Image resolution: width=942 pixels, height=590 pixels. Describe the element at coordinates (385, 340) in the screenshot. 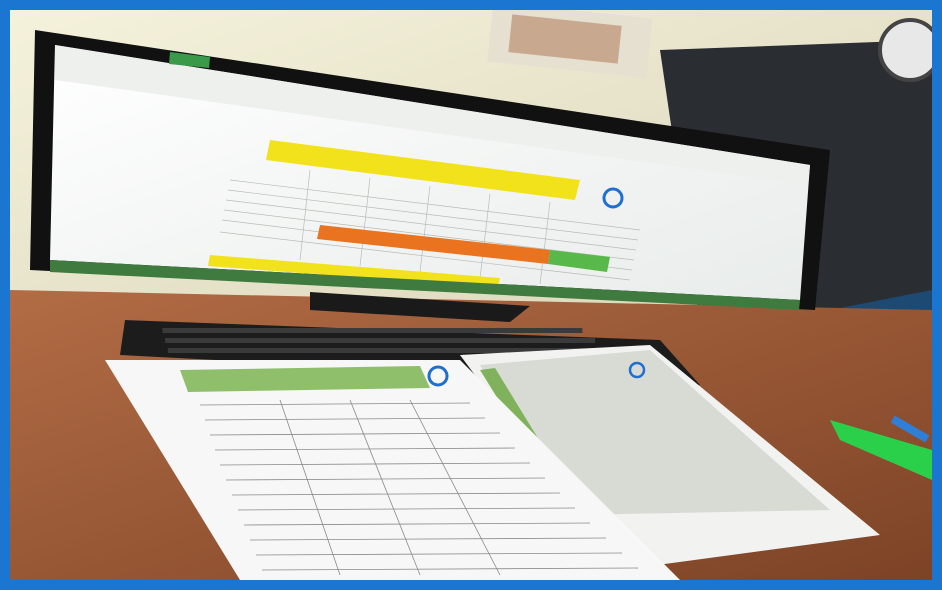

I see `keyboard-keys` at that location.